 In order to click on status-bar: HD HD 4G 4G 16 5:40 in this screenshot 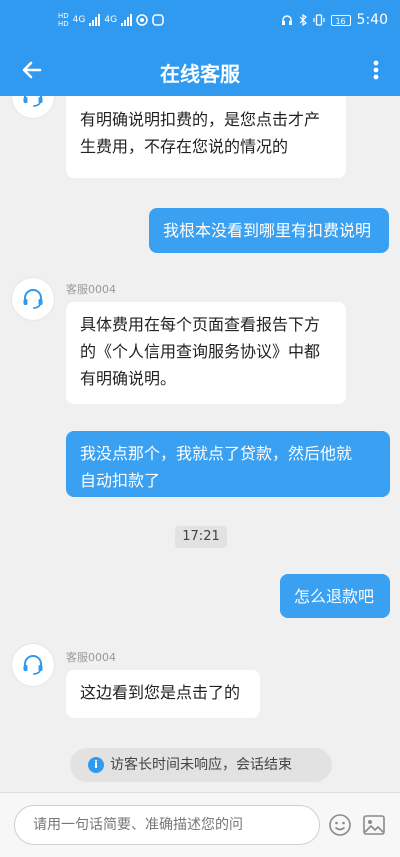, I will do `click(200, 22)`.